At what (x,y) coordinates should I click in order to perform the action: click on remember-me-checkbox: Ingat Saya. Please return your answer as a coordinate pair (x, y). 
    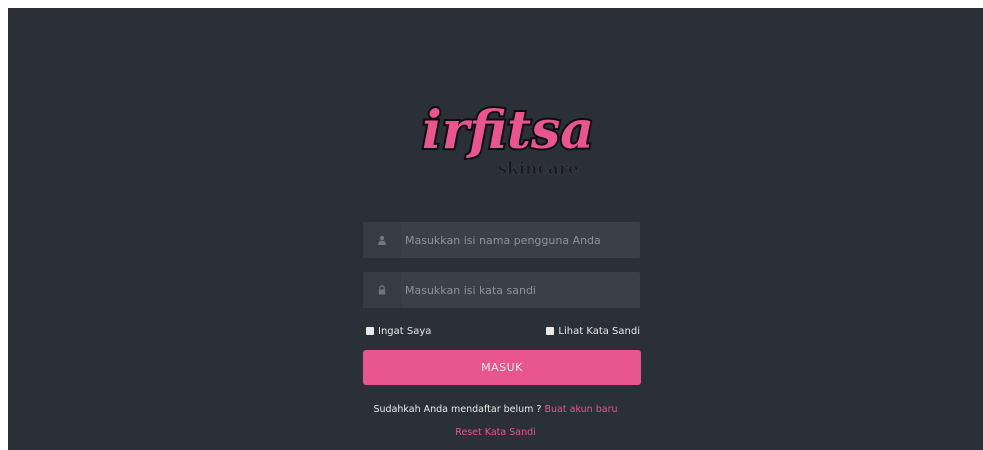
    Looking at the image, I should click on (398, 331).